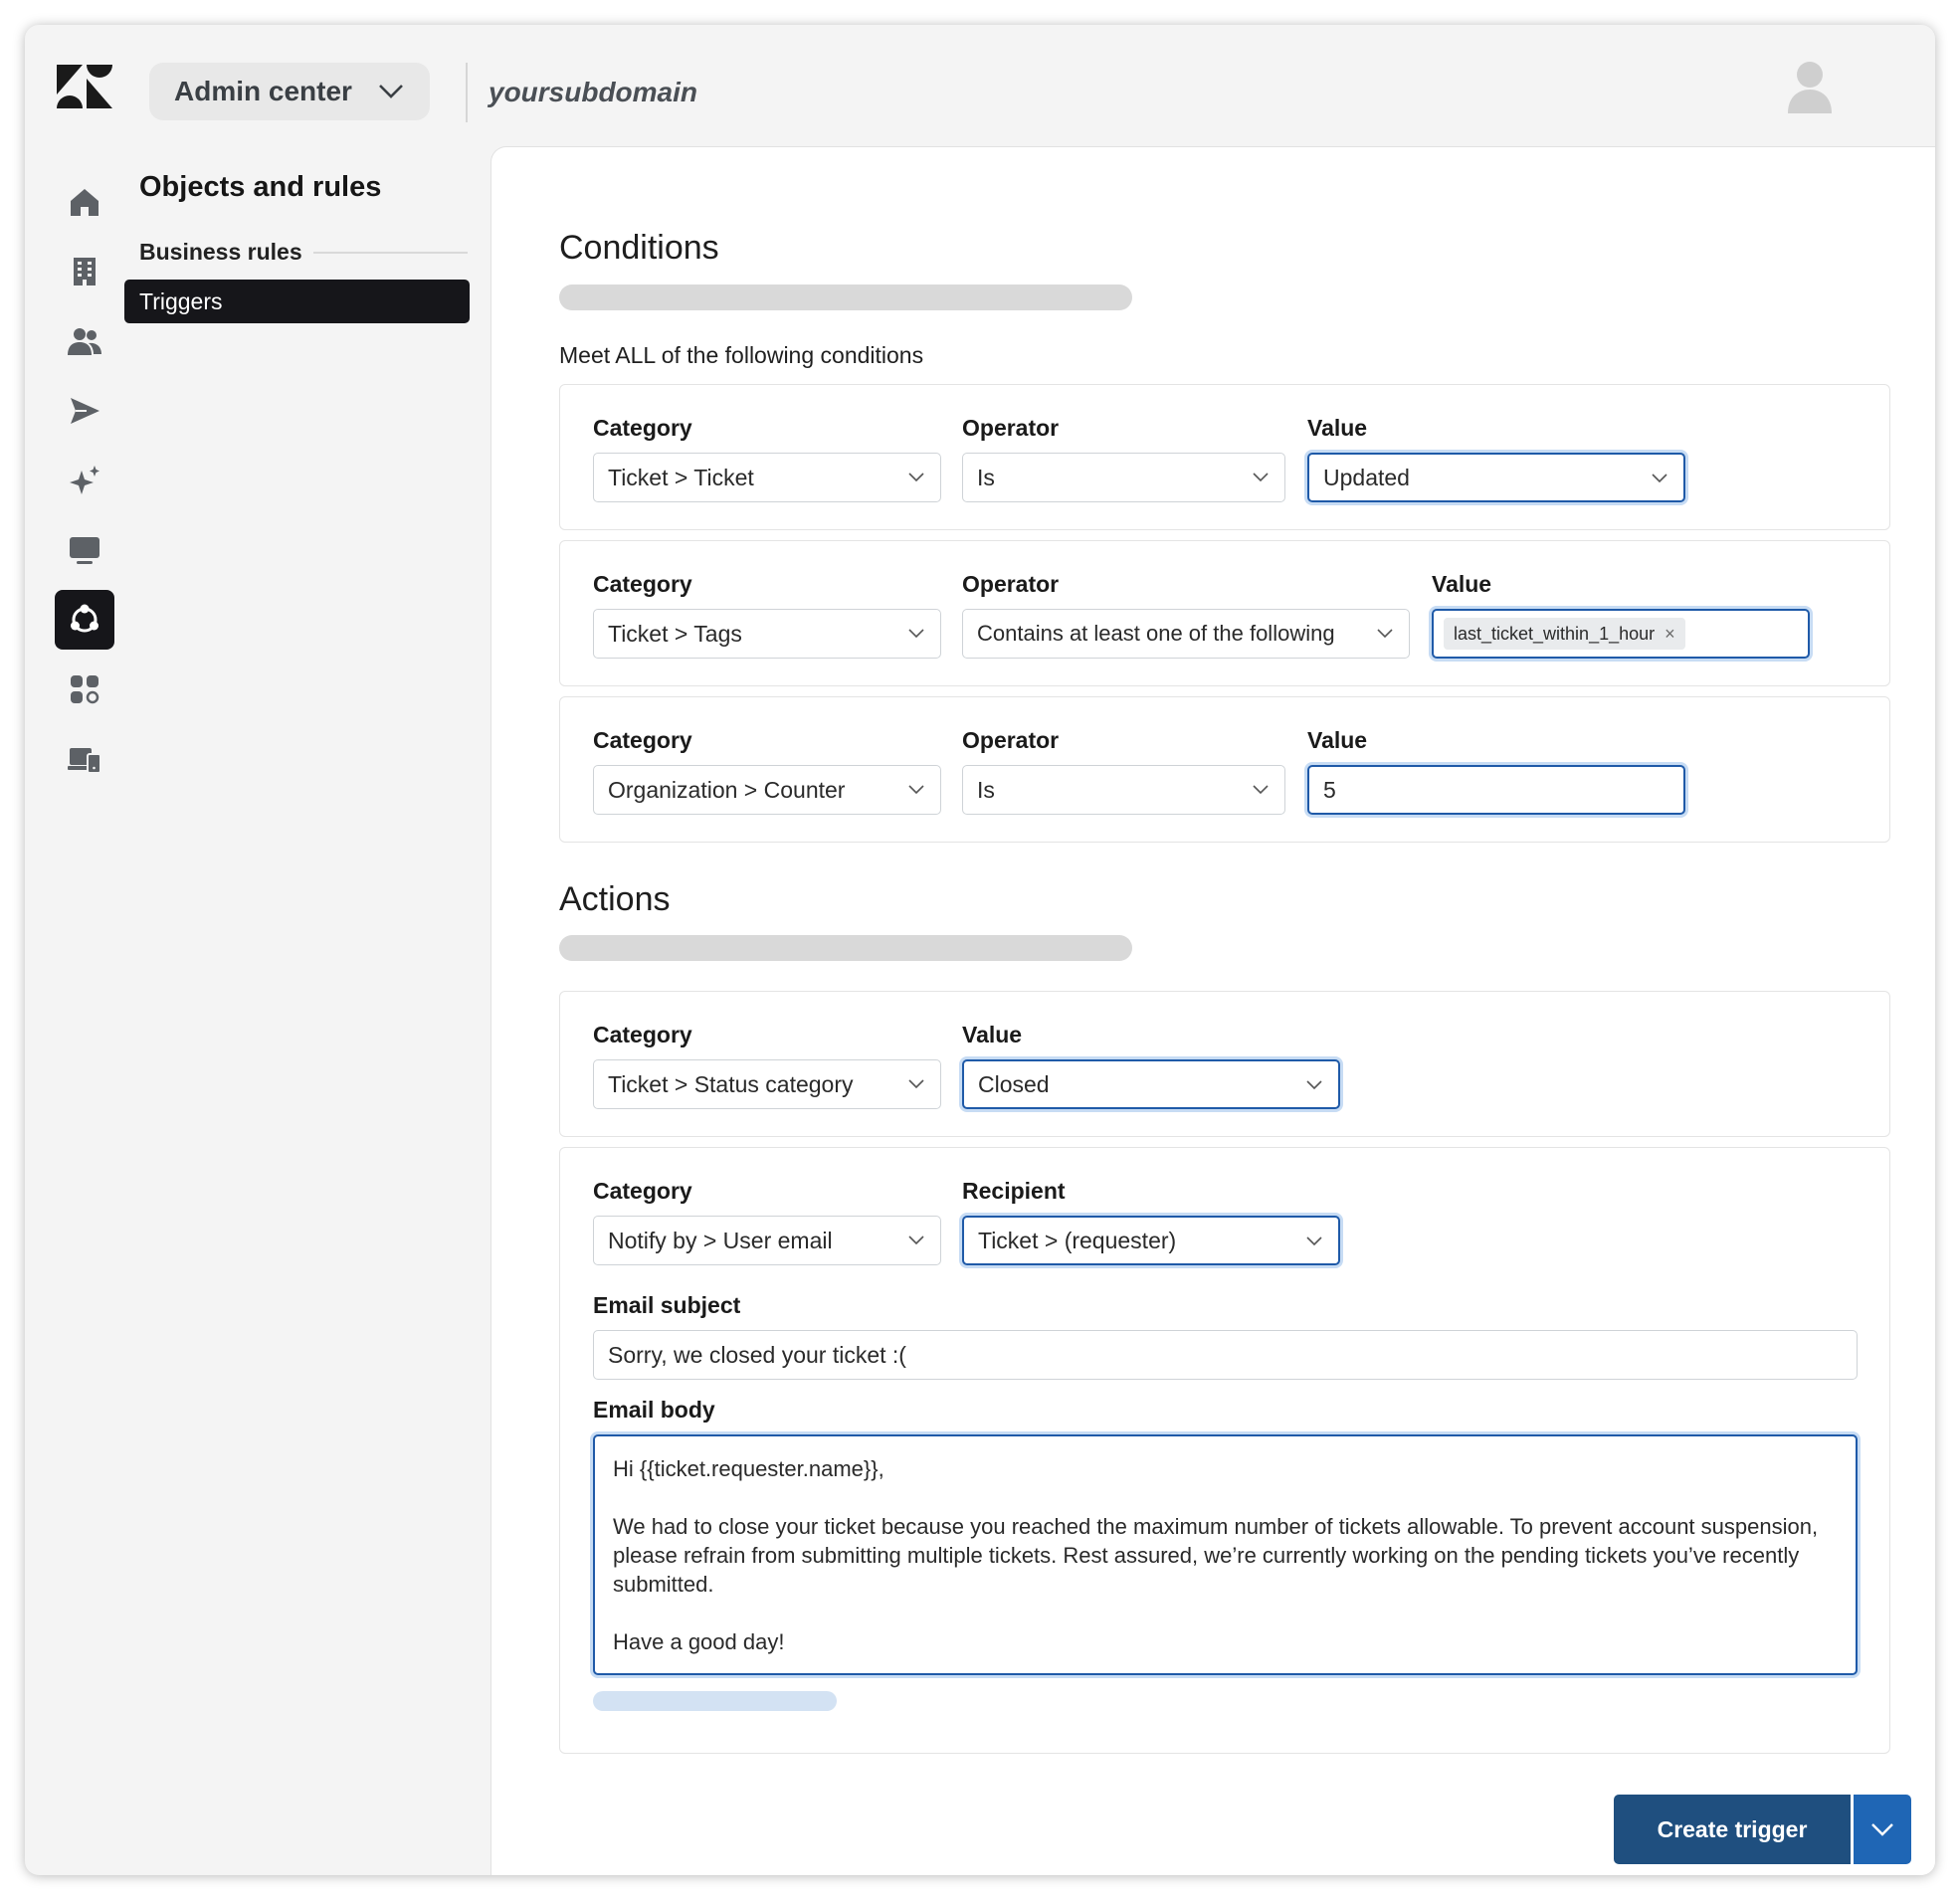 This screenshot has height=1900, width=1960. What do you see at coordinates (675, 633) in the screenshot?
I see `category-value: Ticket > Tags` at bounding box center [675, 633].